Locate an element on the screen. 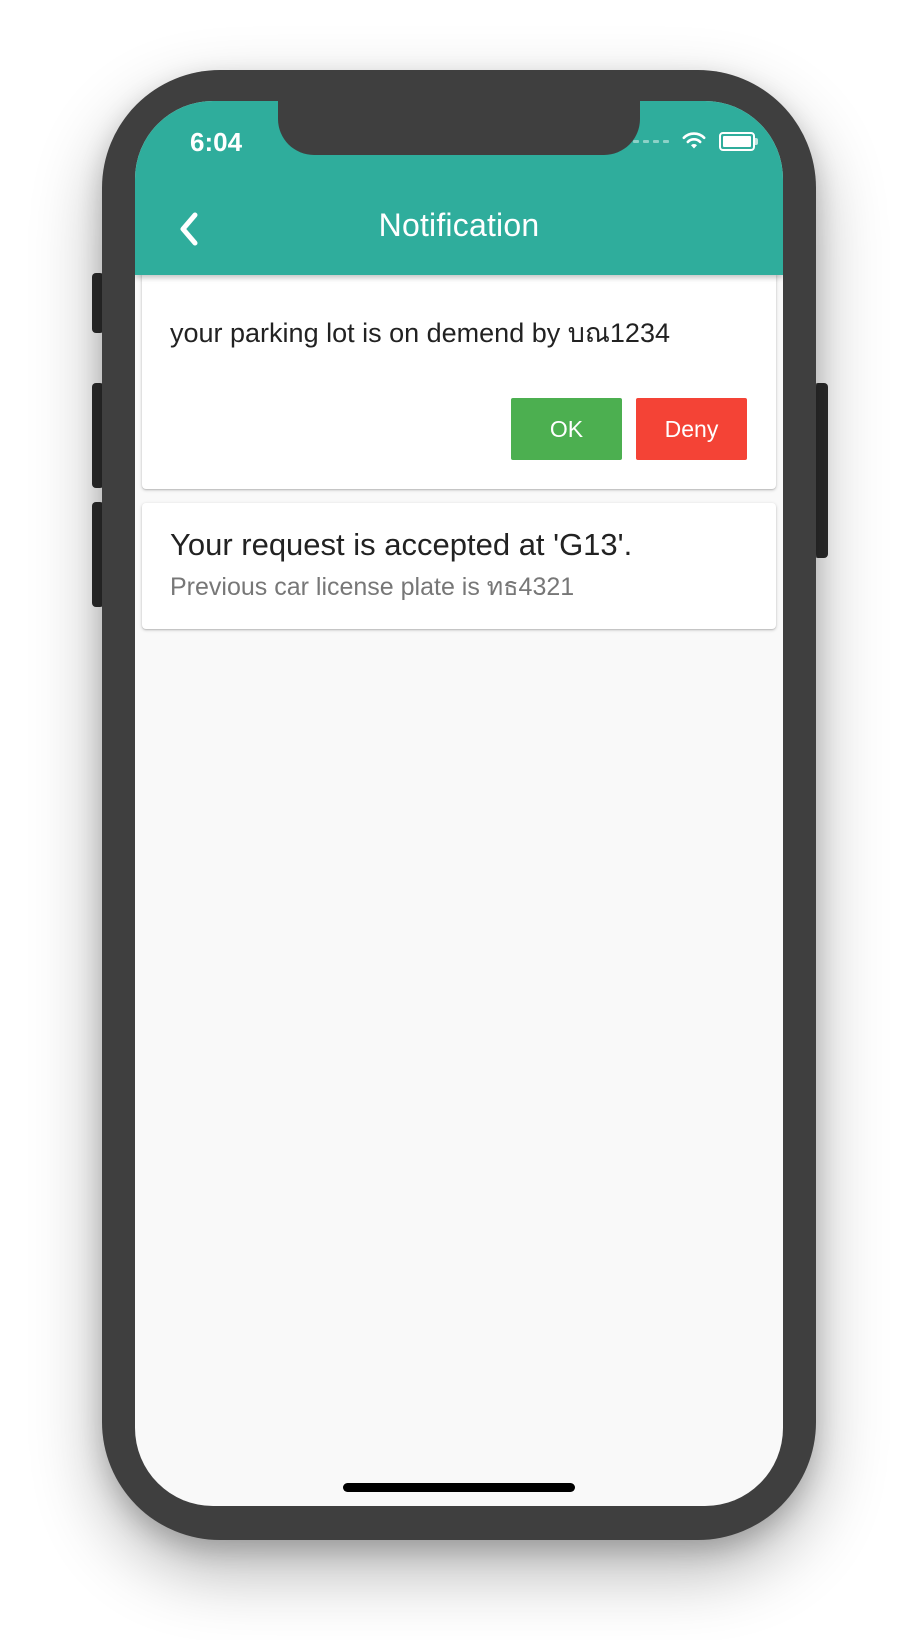 This screenshot has width=918, height=1640. power-button is located at coordinates (821, 470).